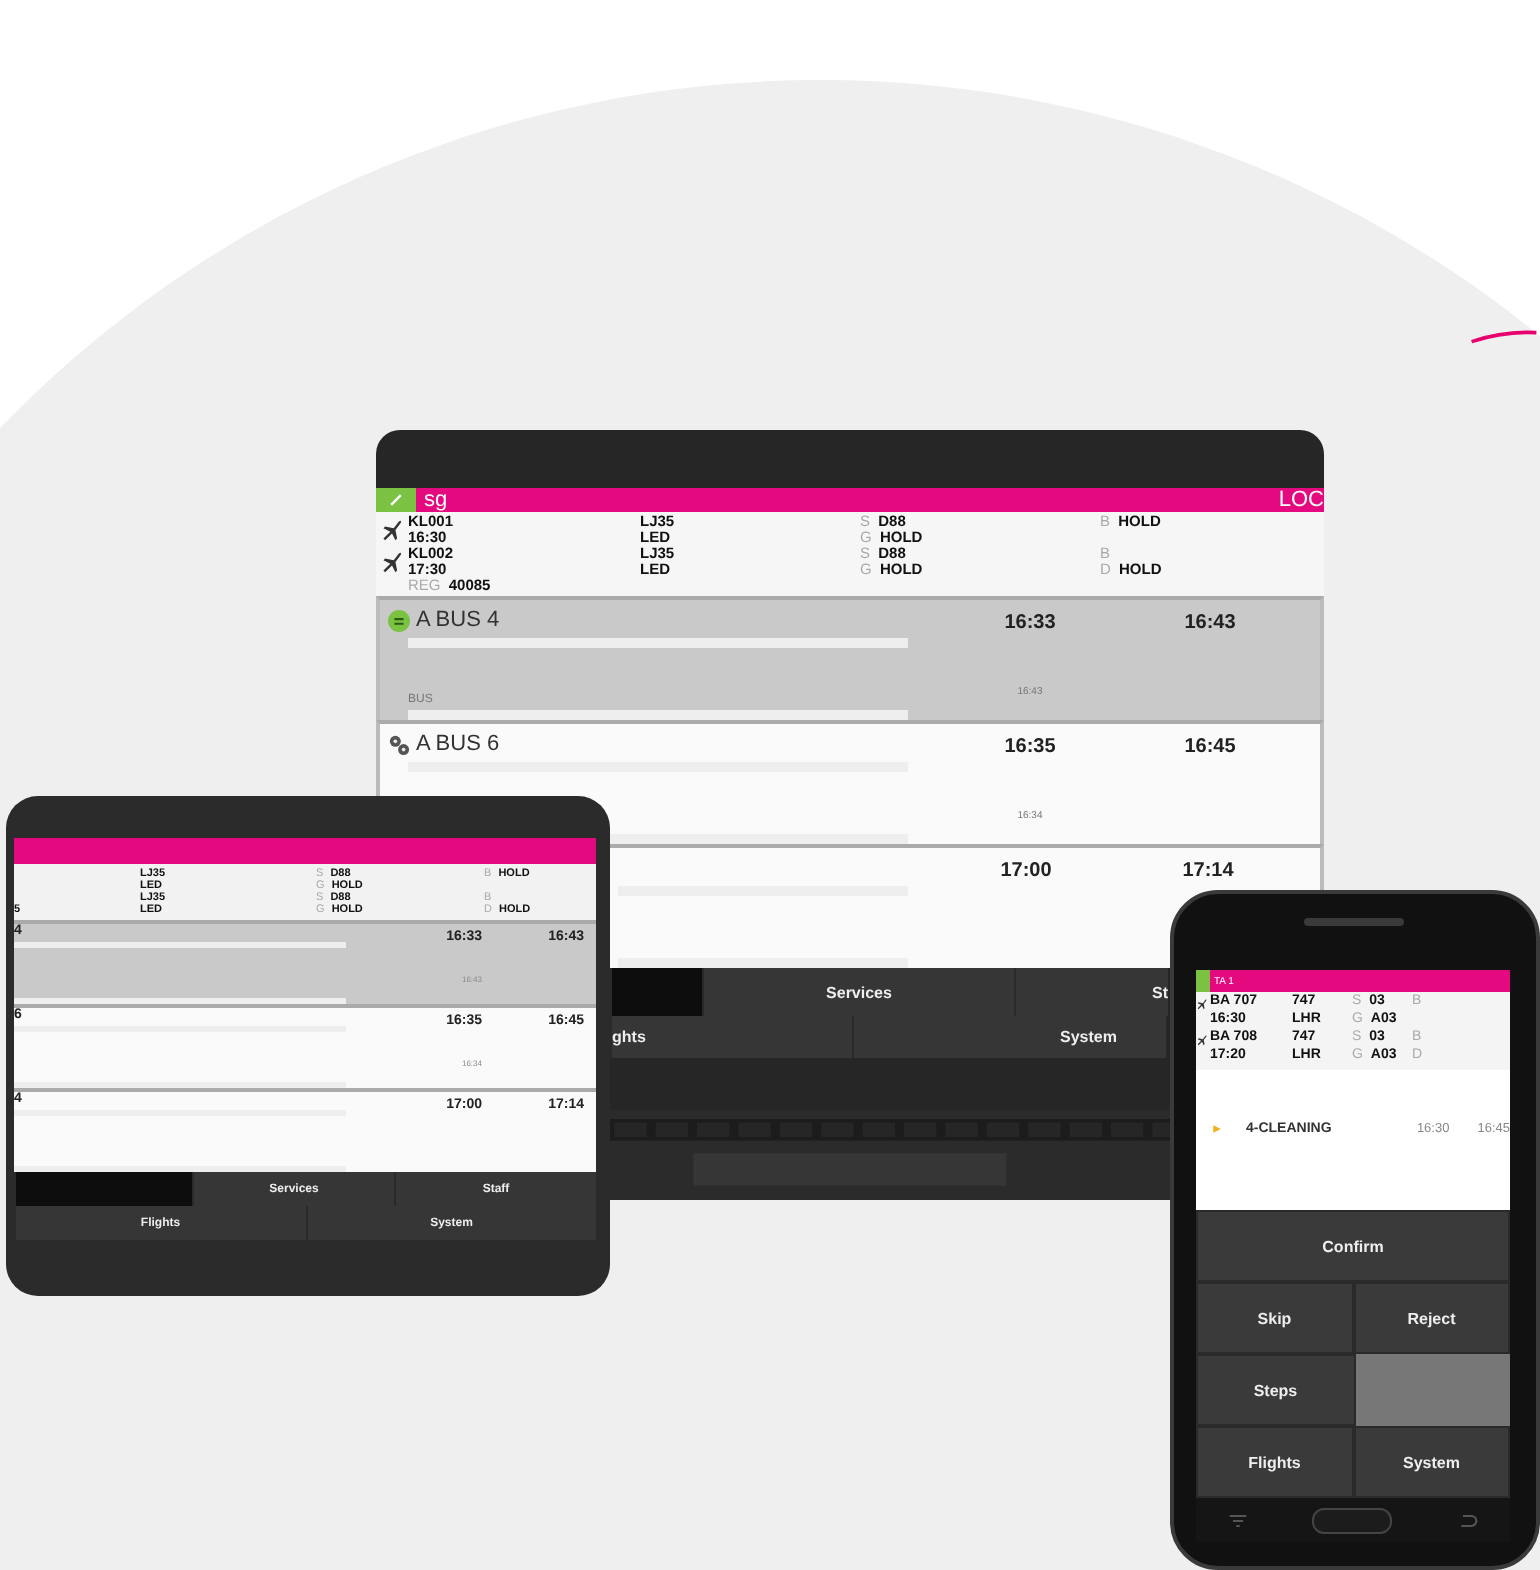 The image size is (1540, 1570). I want to click on action-button: Confirm, so click(1353, 1246).